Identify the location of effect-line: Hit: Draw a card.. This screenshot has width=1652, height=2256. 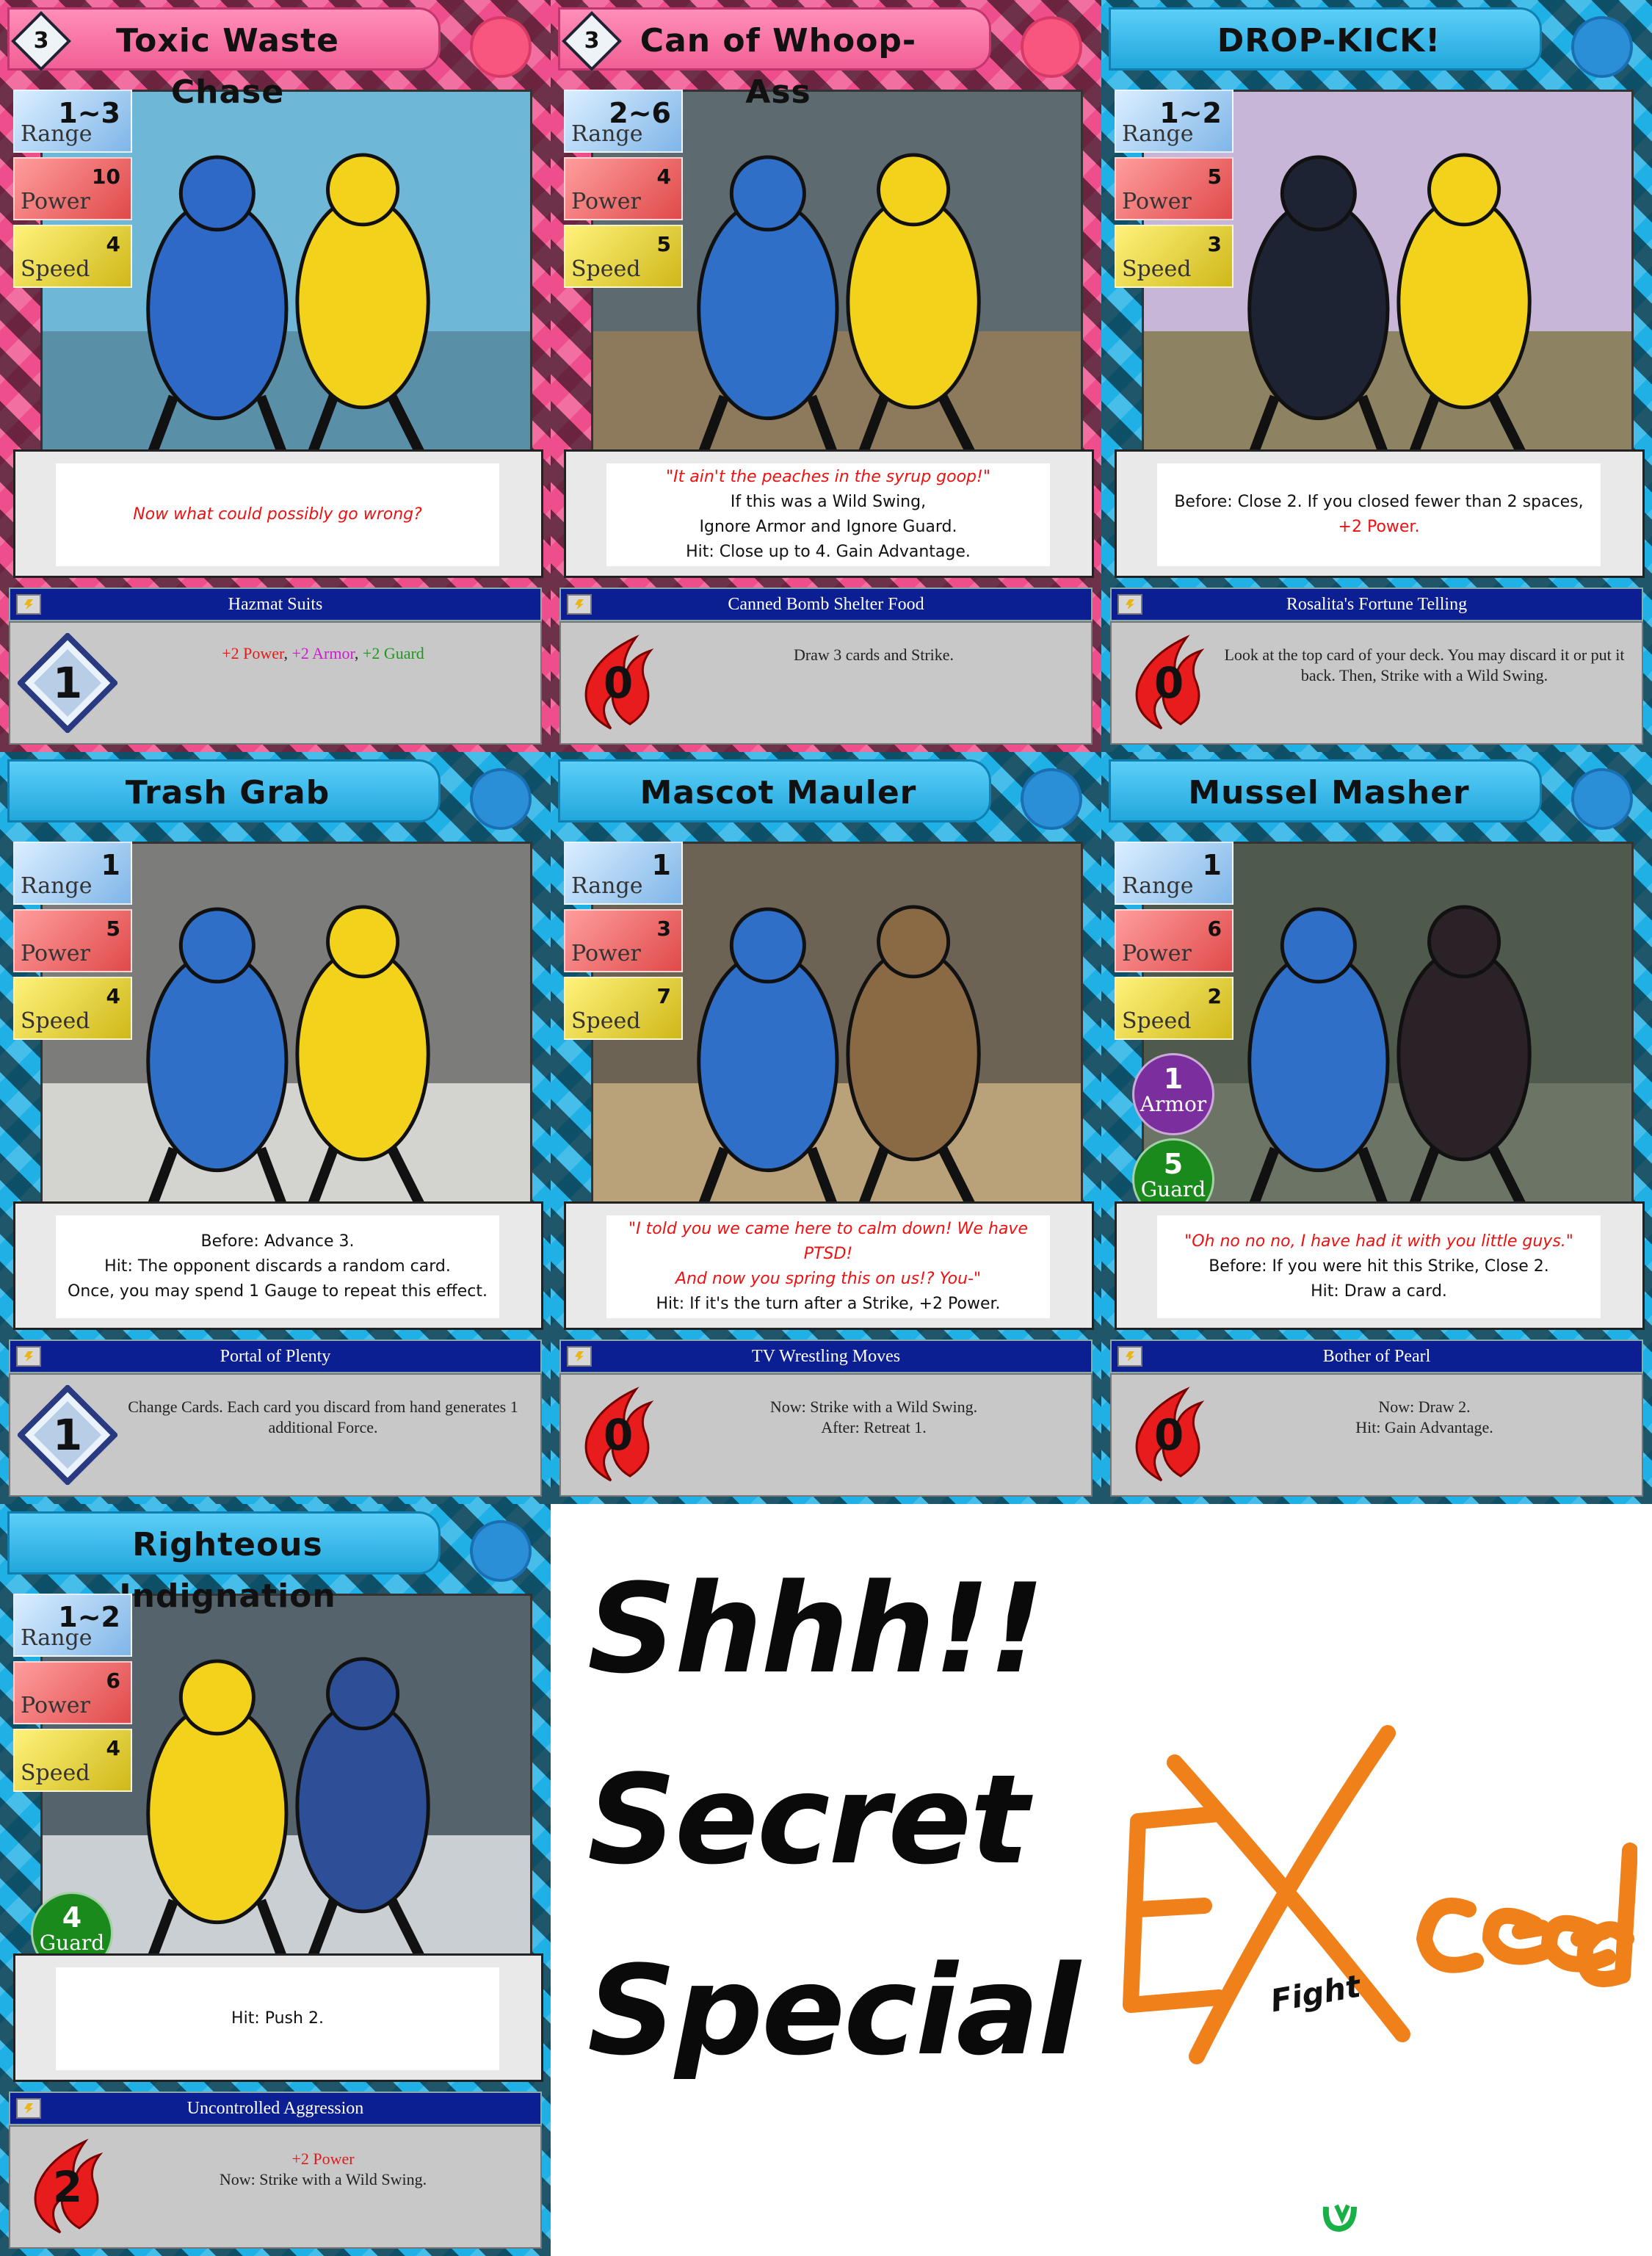
(1379, 1291).